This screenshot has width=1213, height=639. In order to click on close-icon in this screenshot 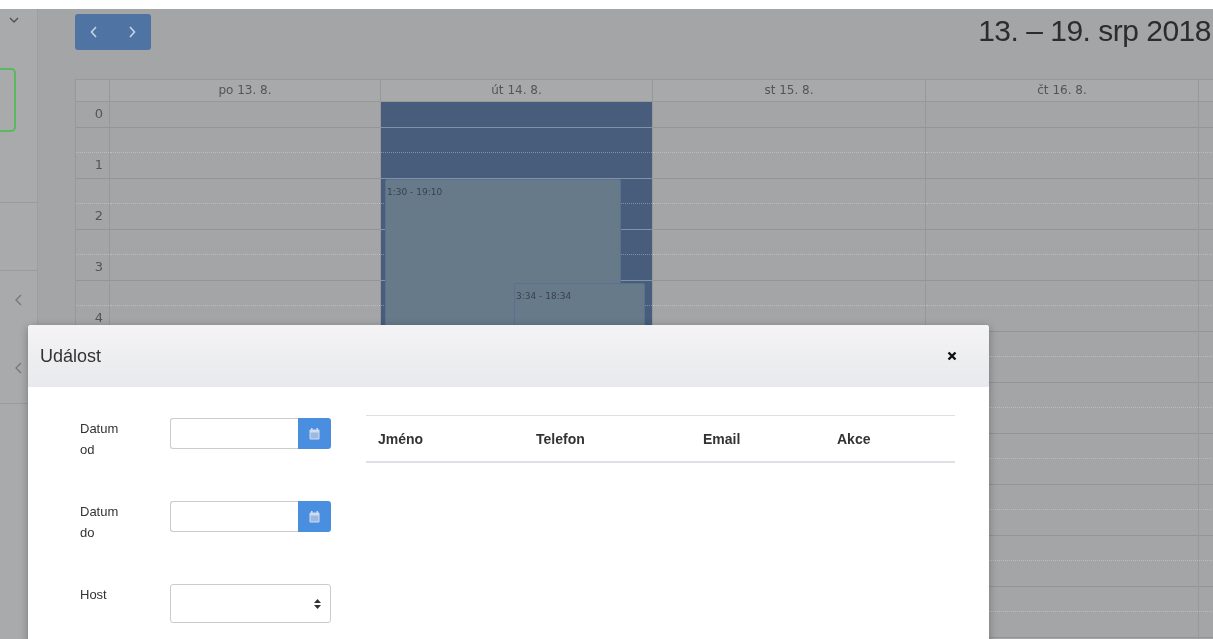, I will do `click(952, 356)`.